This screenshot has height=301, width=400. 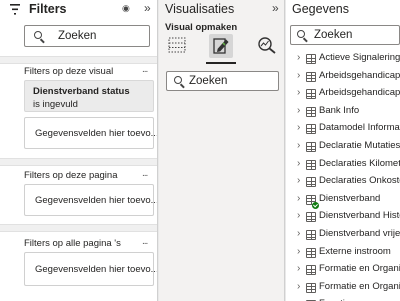 What do you see at coordinates (81, 91) in the screenshot?
I see `filter-card-title: Dienstverband status` at bounding box center [81, 91].